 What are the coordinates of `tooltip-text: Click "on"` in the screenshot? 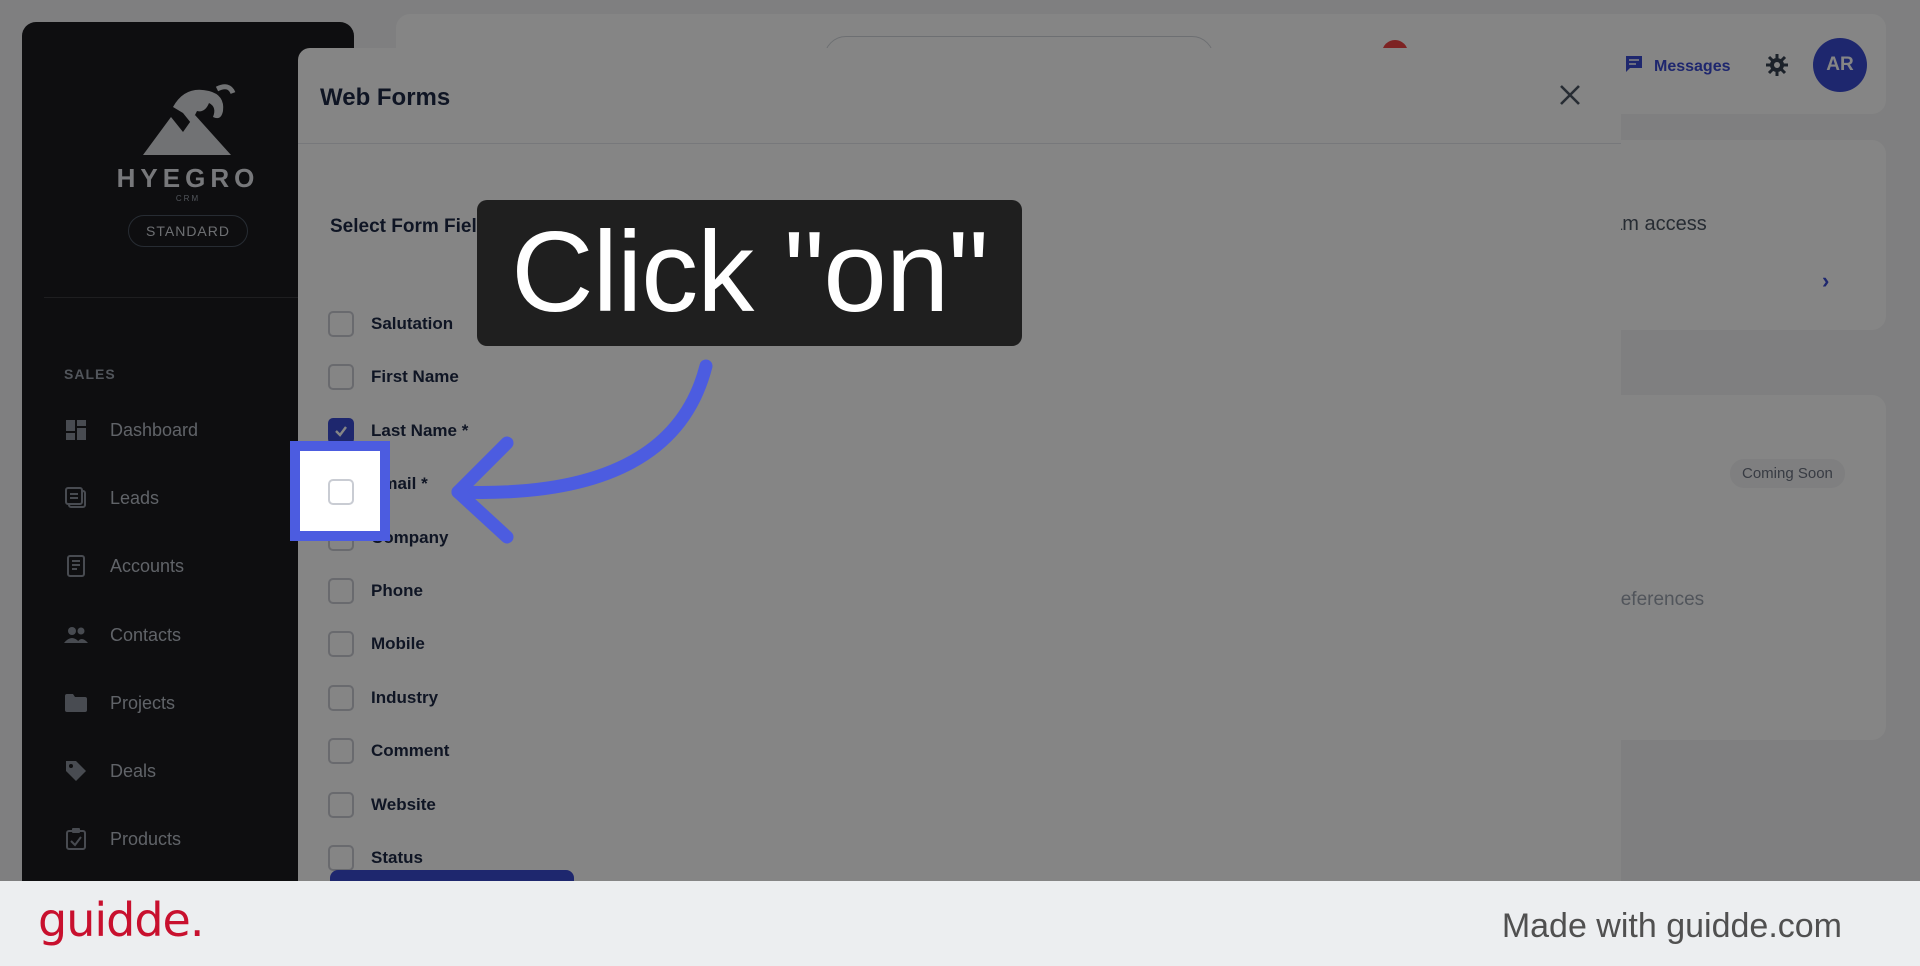 It's located at (749, 272).